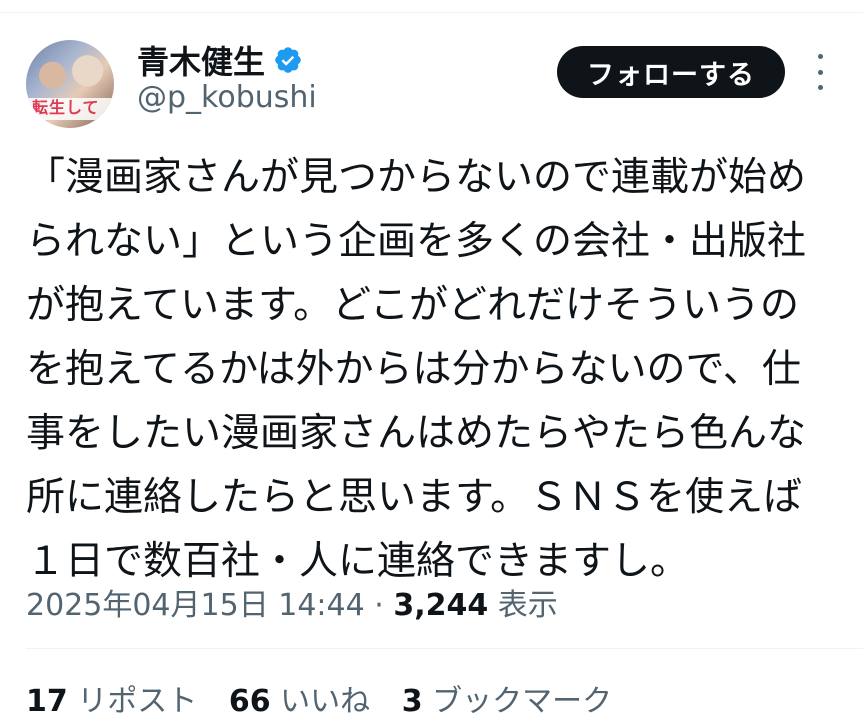 This screenshot has height=720, width=863. I want to click on reposts-stat: 17 リポスト, so click(111, 701).